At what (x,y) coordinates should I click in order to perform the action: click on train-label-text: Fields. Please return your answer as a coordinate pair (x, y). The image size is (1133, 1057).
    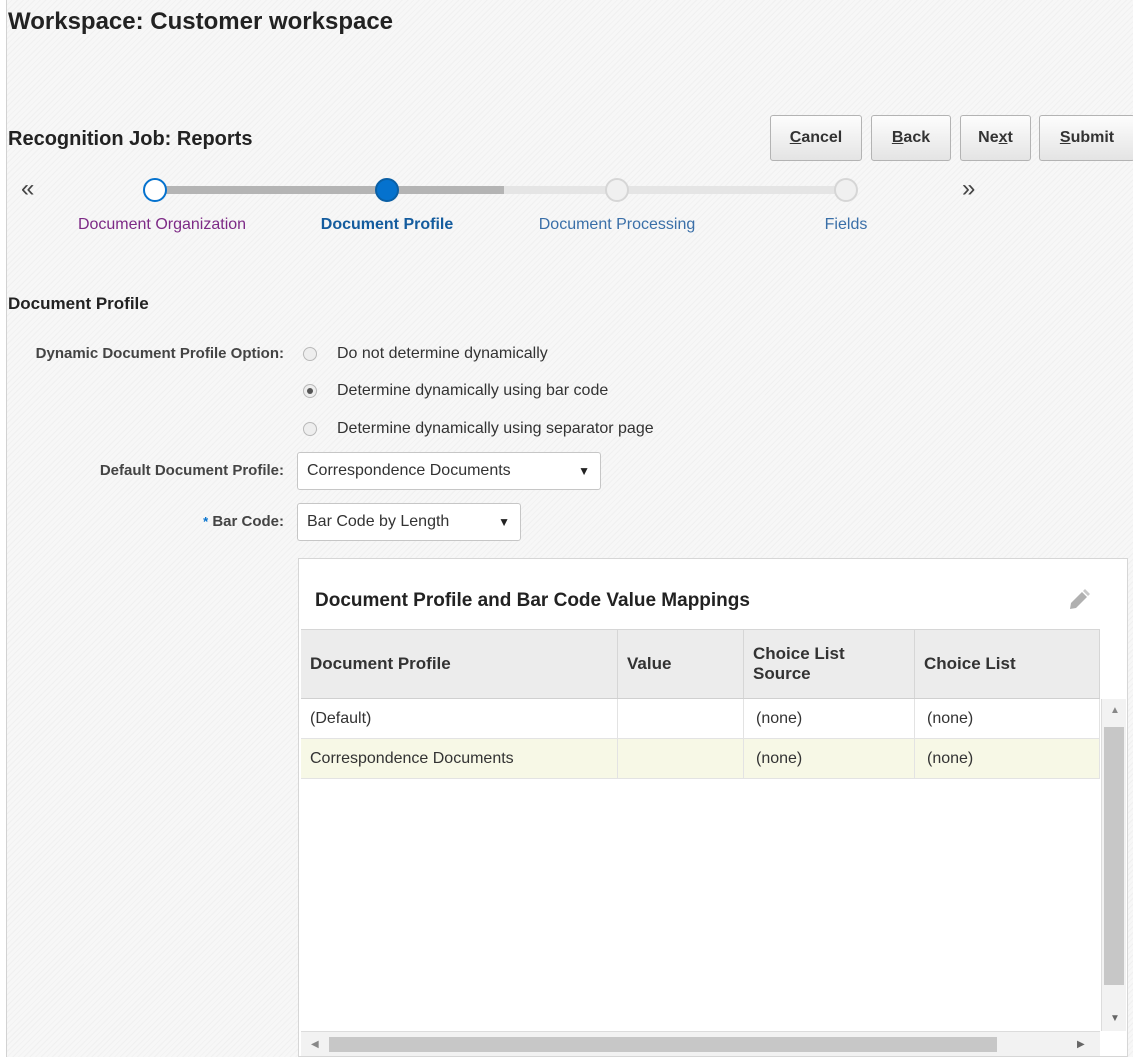
    Looking at the image, I should click on (846, 224).